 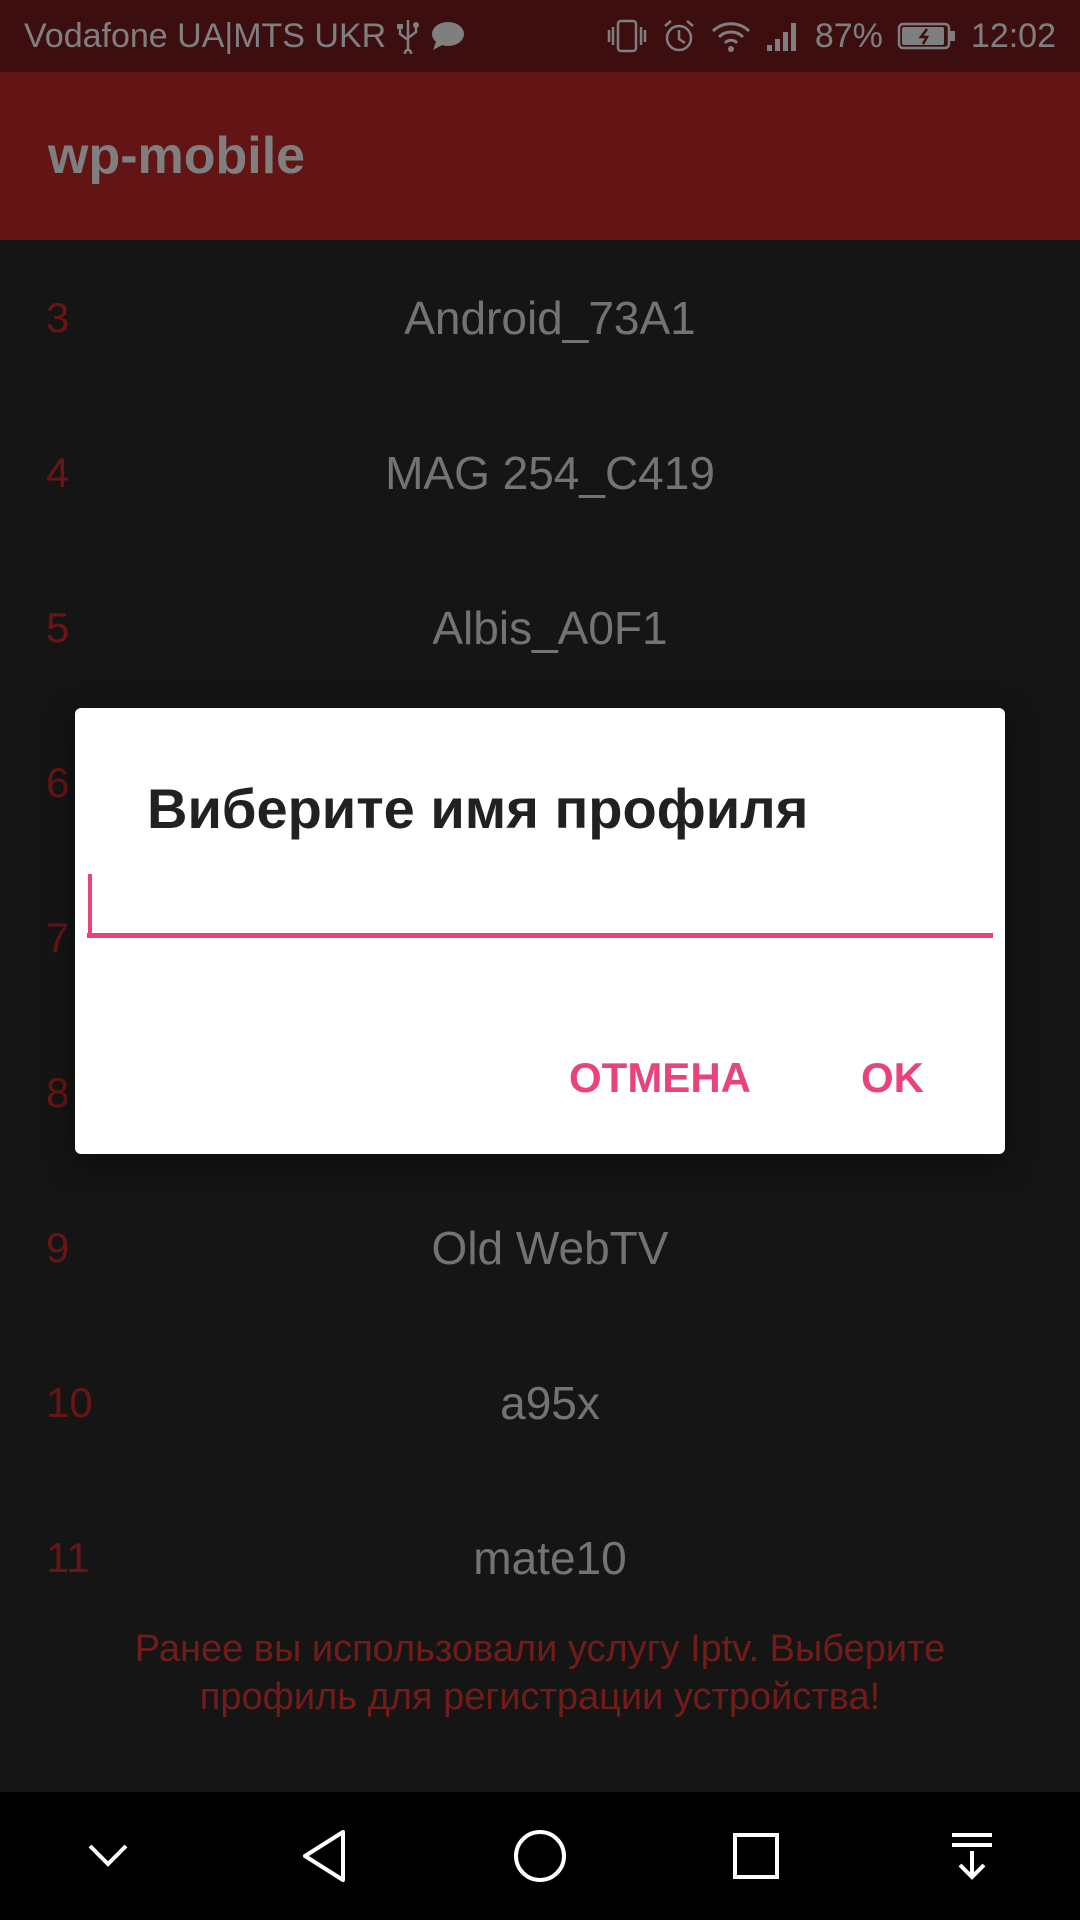 What do you see at coordinates (756, 1856) in the screenshot?
I see `recents-icon` at bounding box center [756, 1856].